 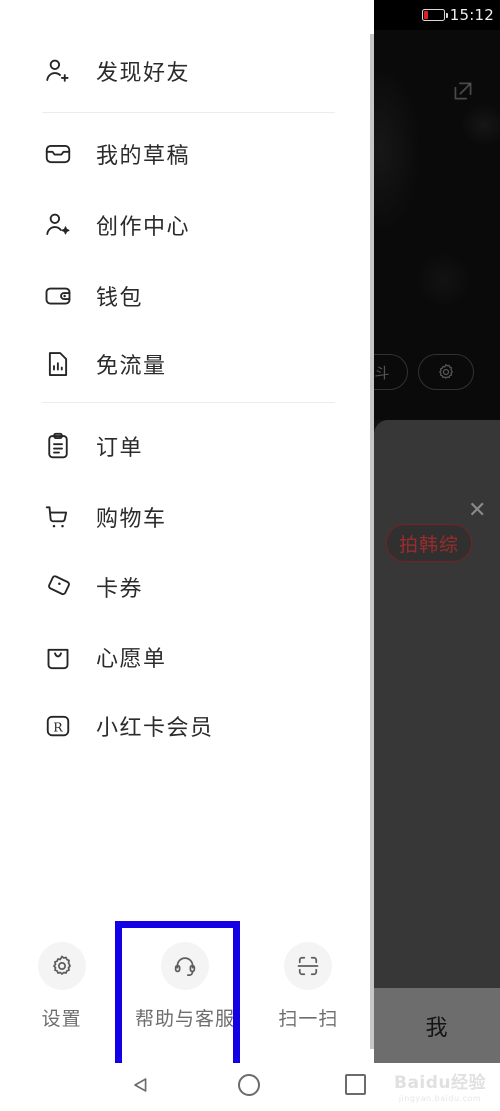 What do you see at coordinates (58, 446) in the screenshot?
I see `clipboard-icon` at bounding box center [58, 446].